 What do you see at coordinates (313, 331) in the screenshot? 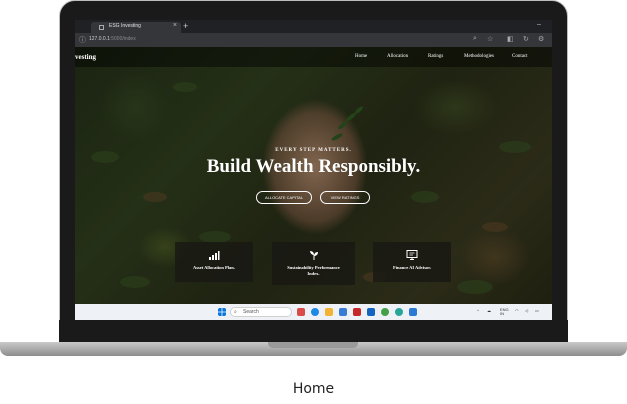
I see `laptop-bezel` at bounding box center [313, 331].